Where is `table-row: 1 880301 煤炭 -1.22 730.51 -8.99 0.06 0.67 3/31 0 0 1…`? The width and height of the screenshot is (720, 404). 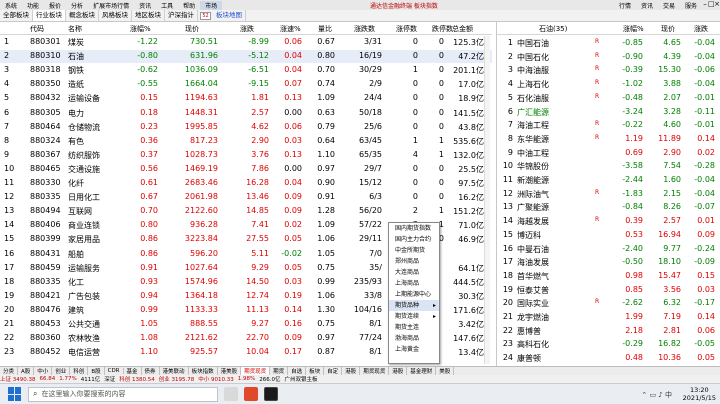 table-row: 1 880301 煤炭 -1.22 730.51 -8.99 0.06 0.67 3/31 0 0 1… is located at coordinates (246, 42).